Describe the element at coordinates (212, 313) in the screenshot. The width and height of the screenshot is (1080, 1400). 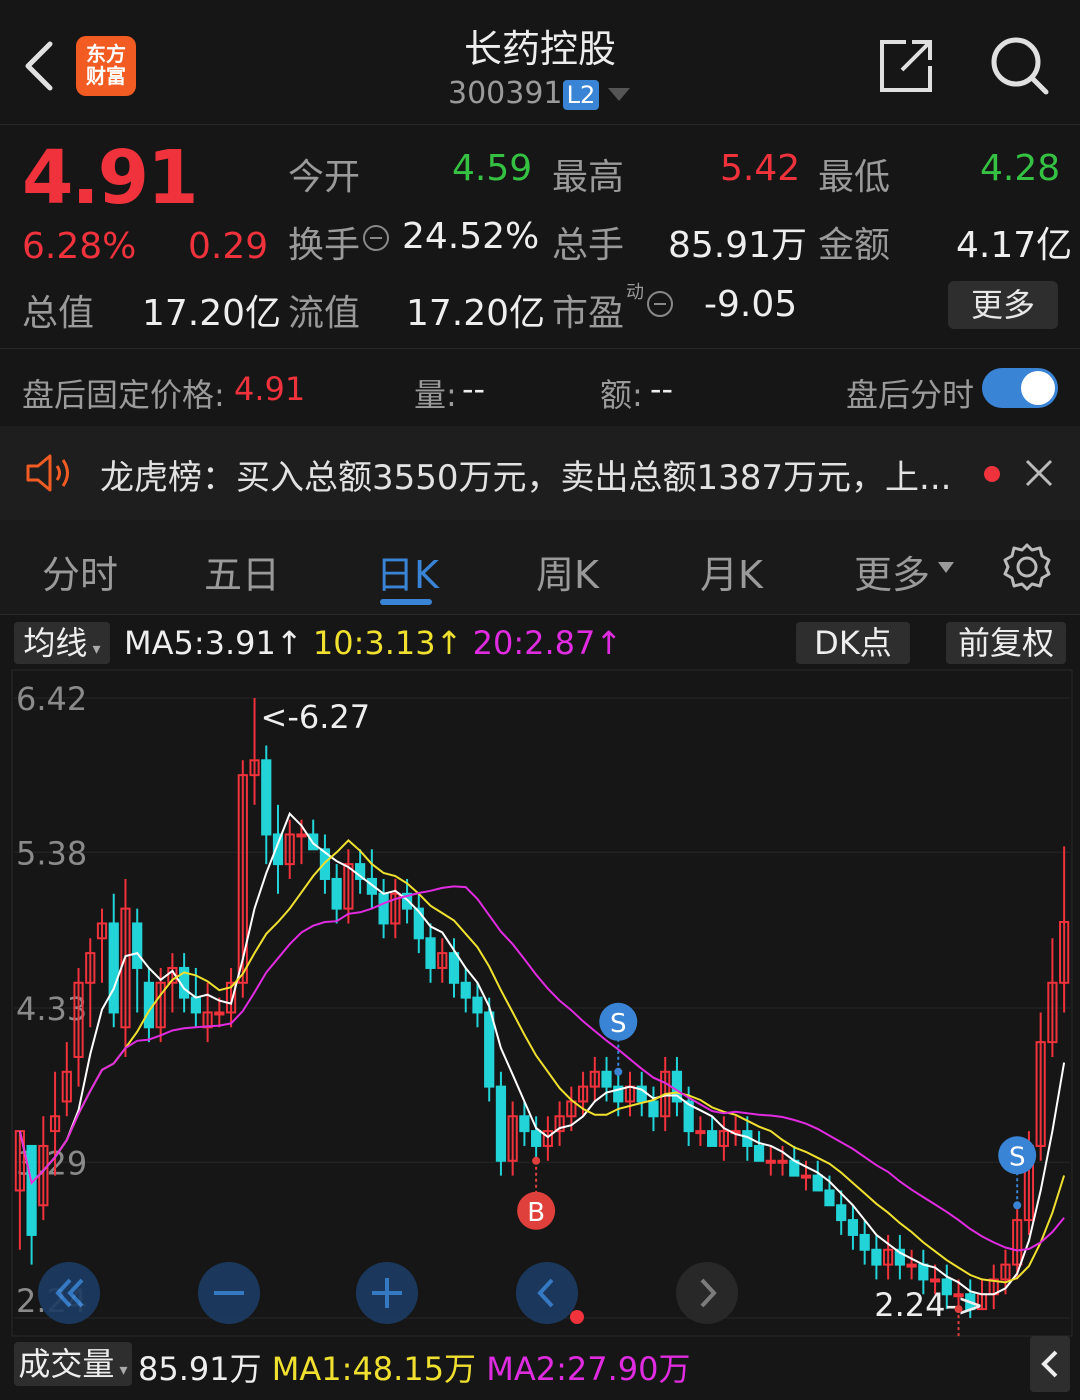
I see `market-cap-value: 17.20亿` at that location.